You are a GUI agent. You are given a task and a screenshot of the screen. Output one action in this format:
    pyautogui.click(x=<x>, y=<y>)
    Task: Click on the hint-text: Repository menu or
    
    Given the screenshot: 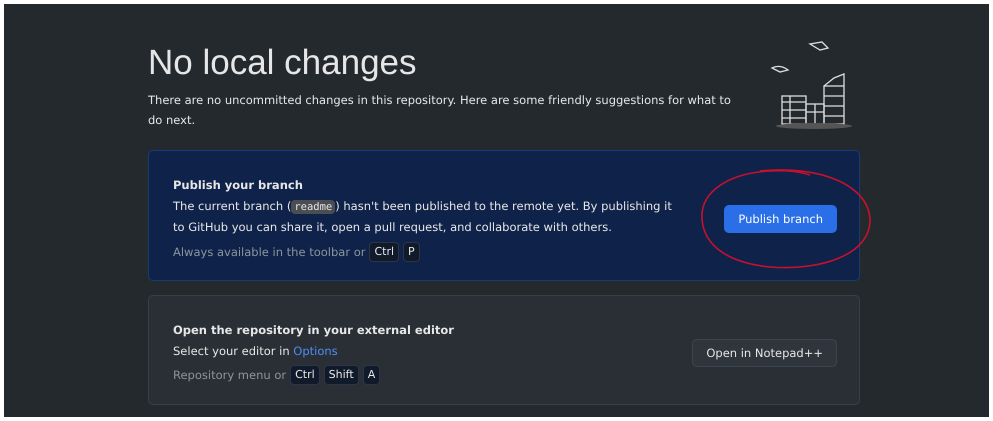 What is the action you would take?
    pyautogui.click(x=229, y=375)
    